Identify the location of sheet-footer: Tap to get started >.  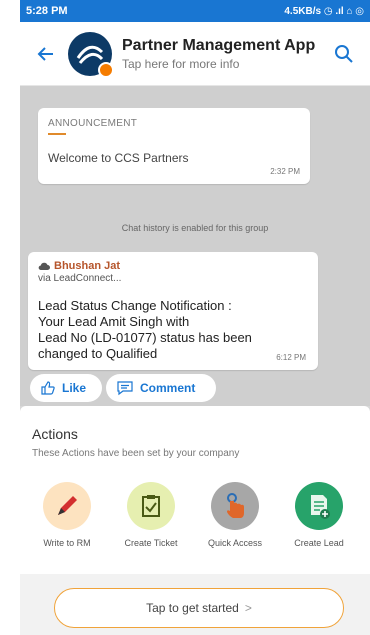
(195, 604).